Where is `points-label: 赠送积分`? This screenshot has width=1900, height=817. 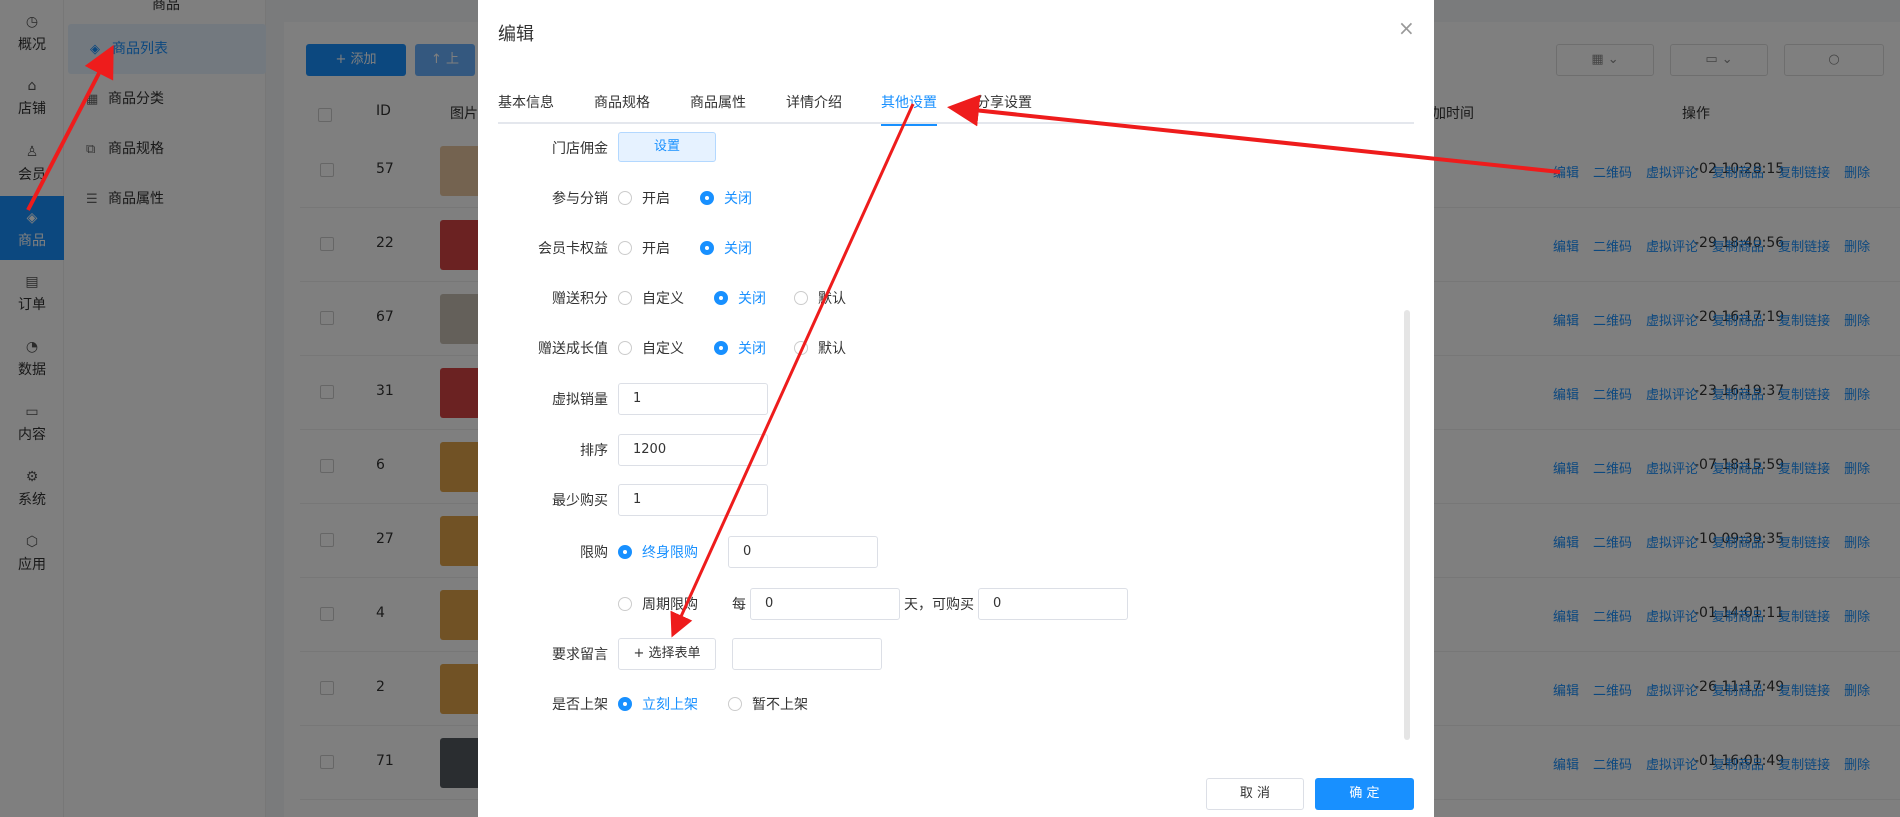 points-label: 赠送积分 is located at coordinates (580, 299).